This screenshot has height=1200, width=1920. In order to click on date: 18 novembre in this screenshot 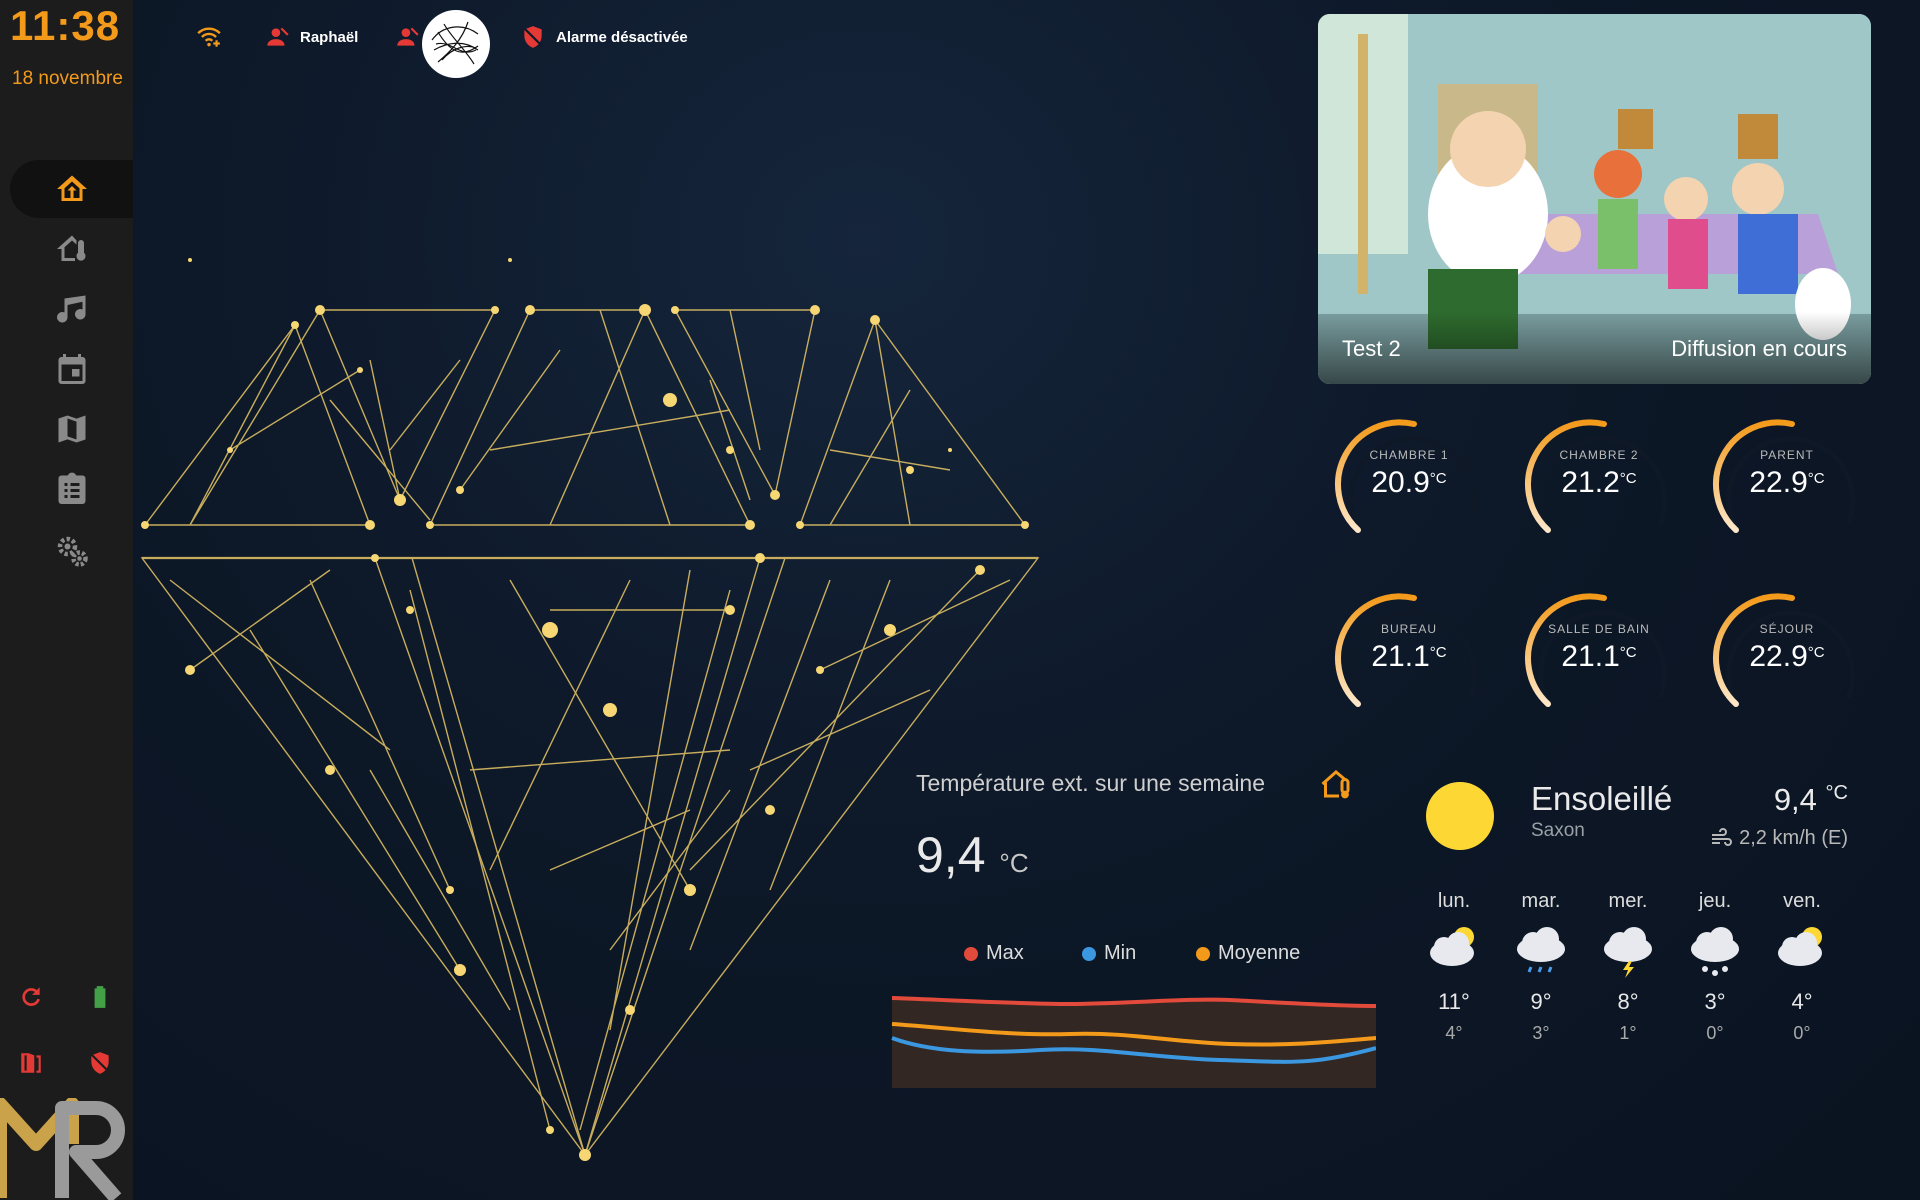, I will do `click(67, 78)`.